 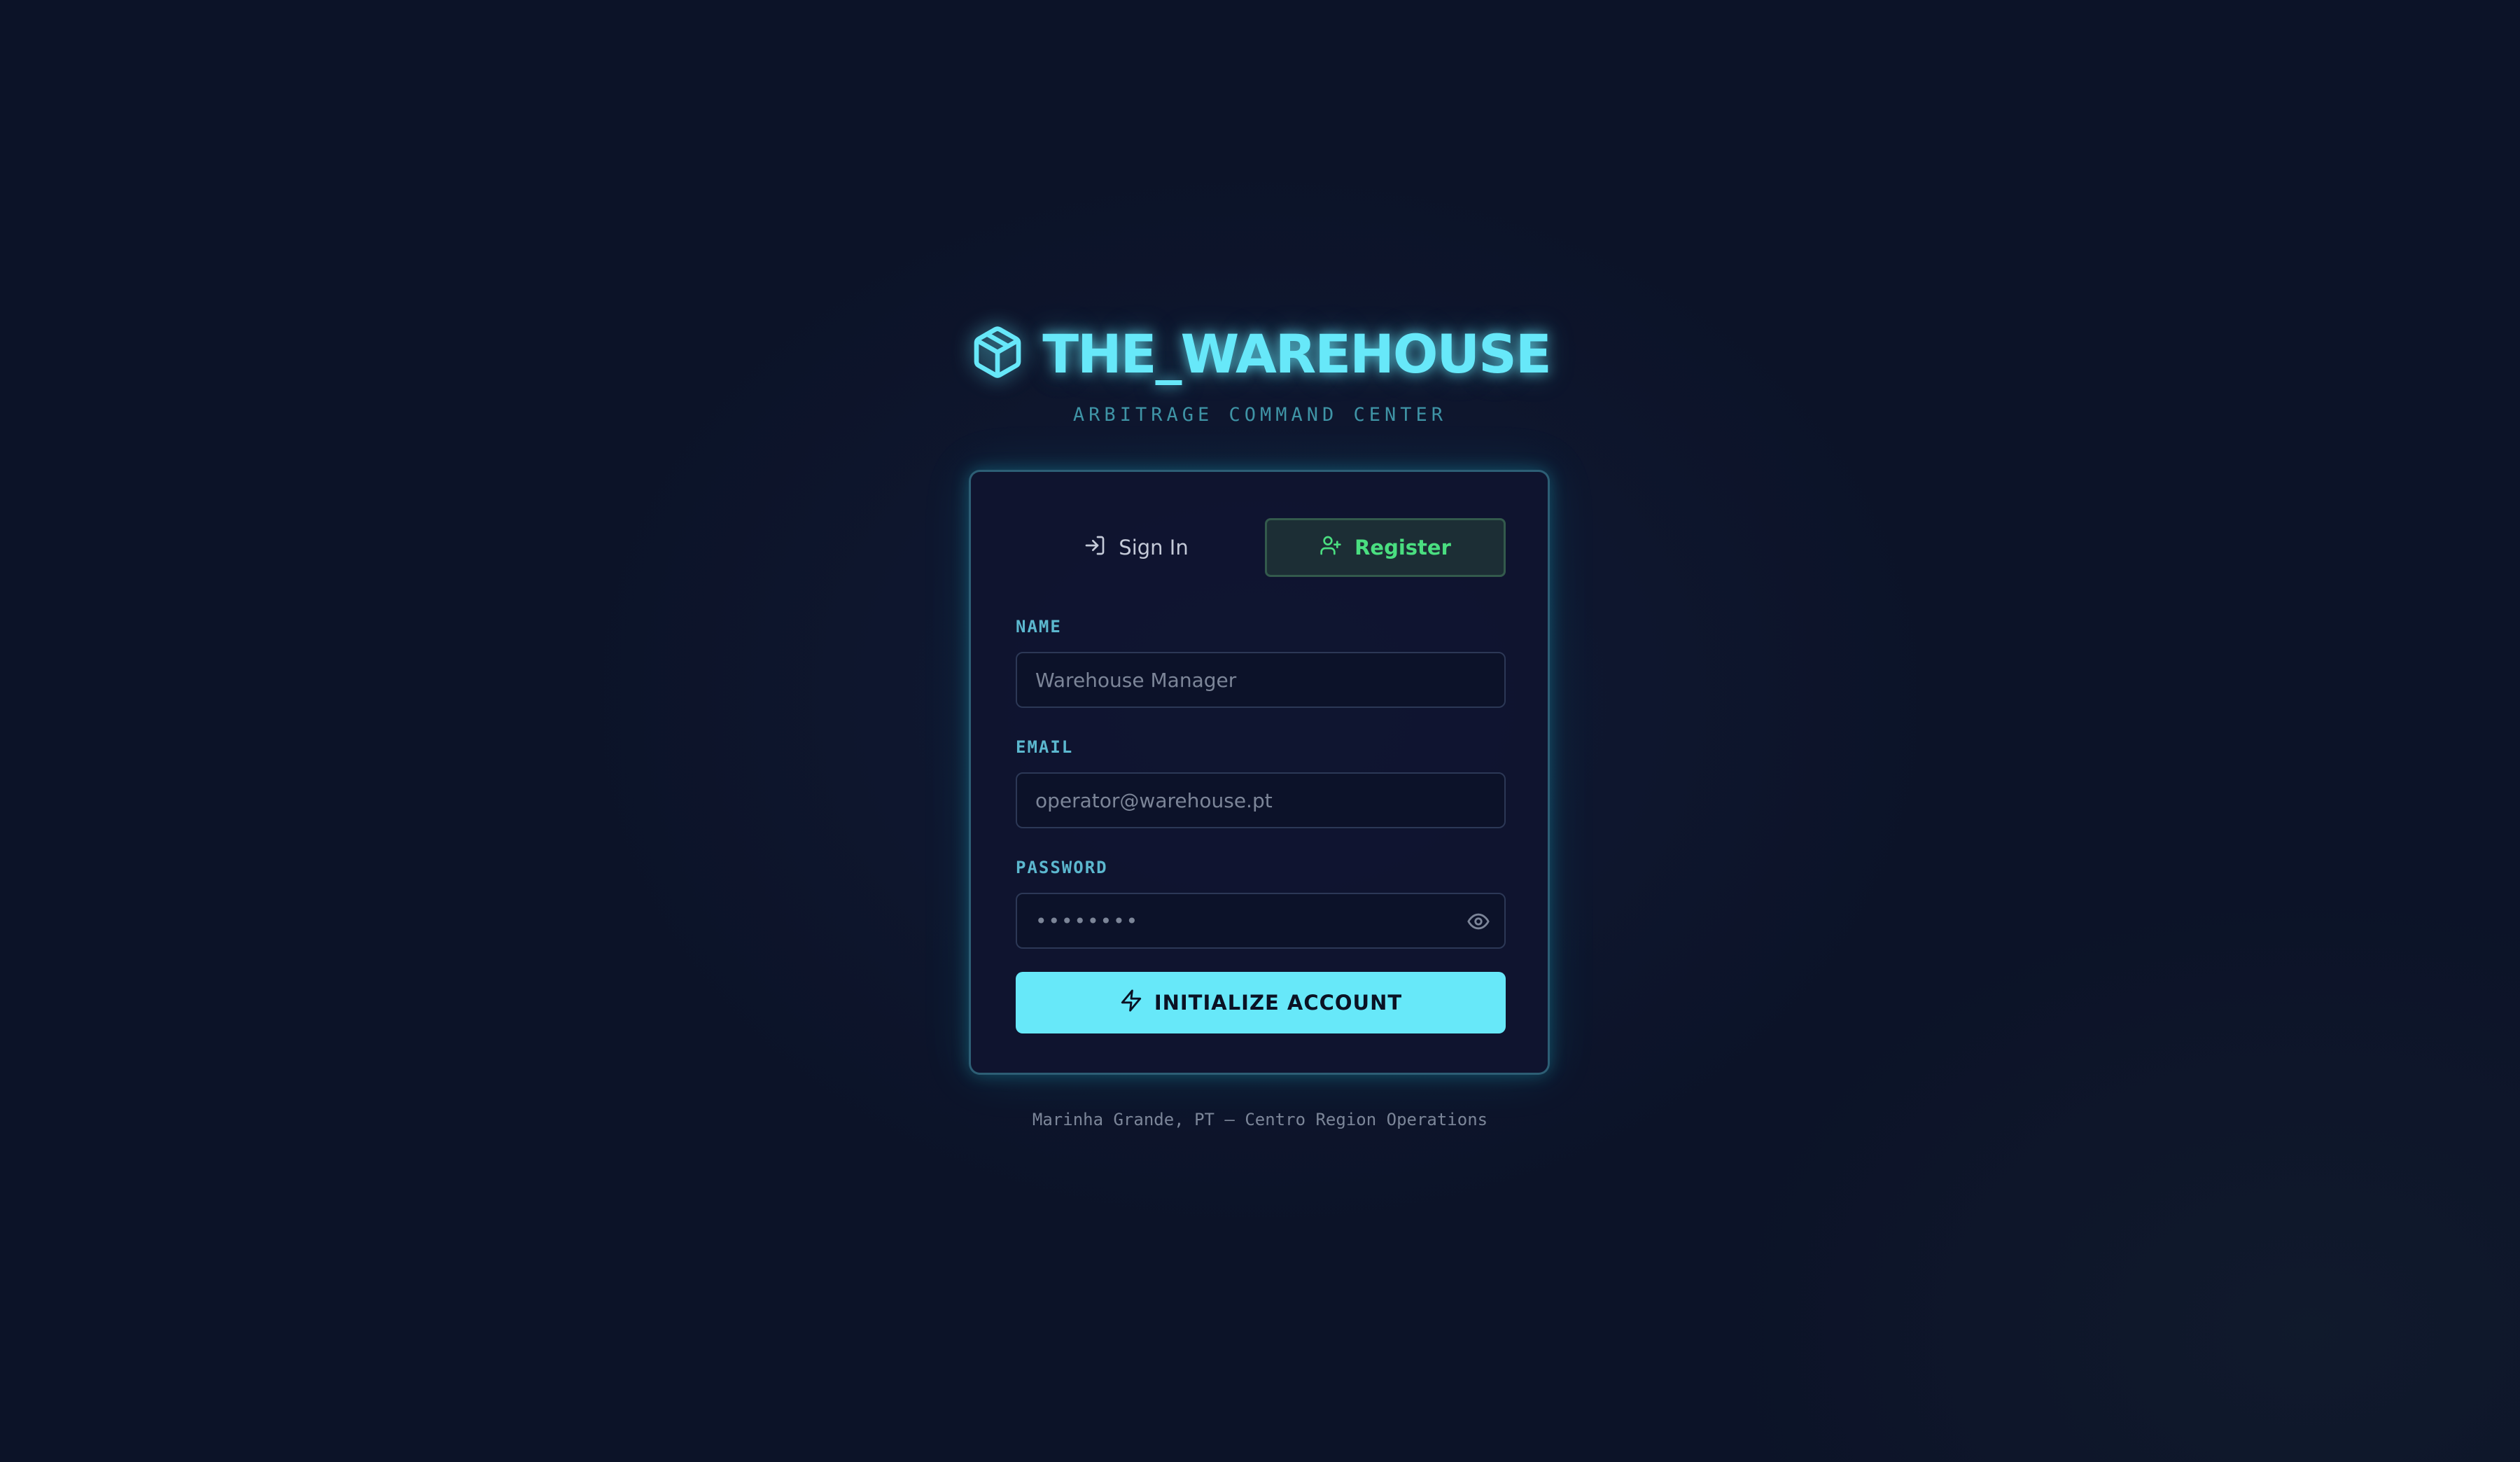 What do you see at coordinates (1478, 921) in the screenshot?
I see `eye-icon` at bounding box center [1478, 921].